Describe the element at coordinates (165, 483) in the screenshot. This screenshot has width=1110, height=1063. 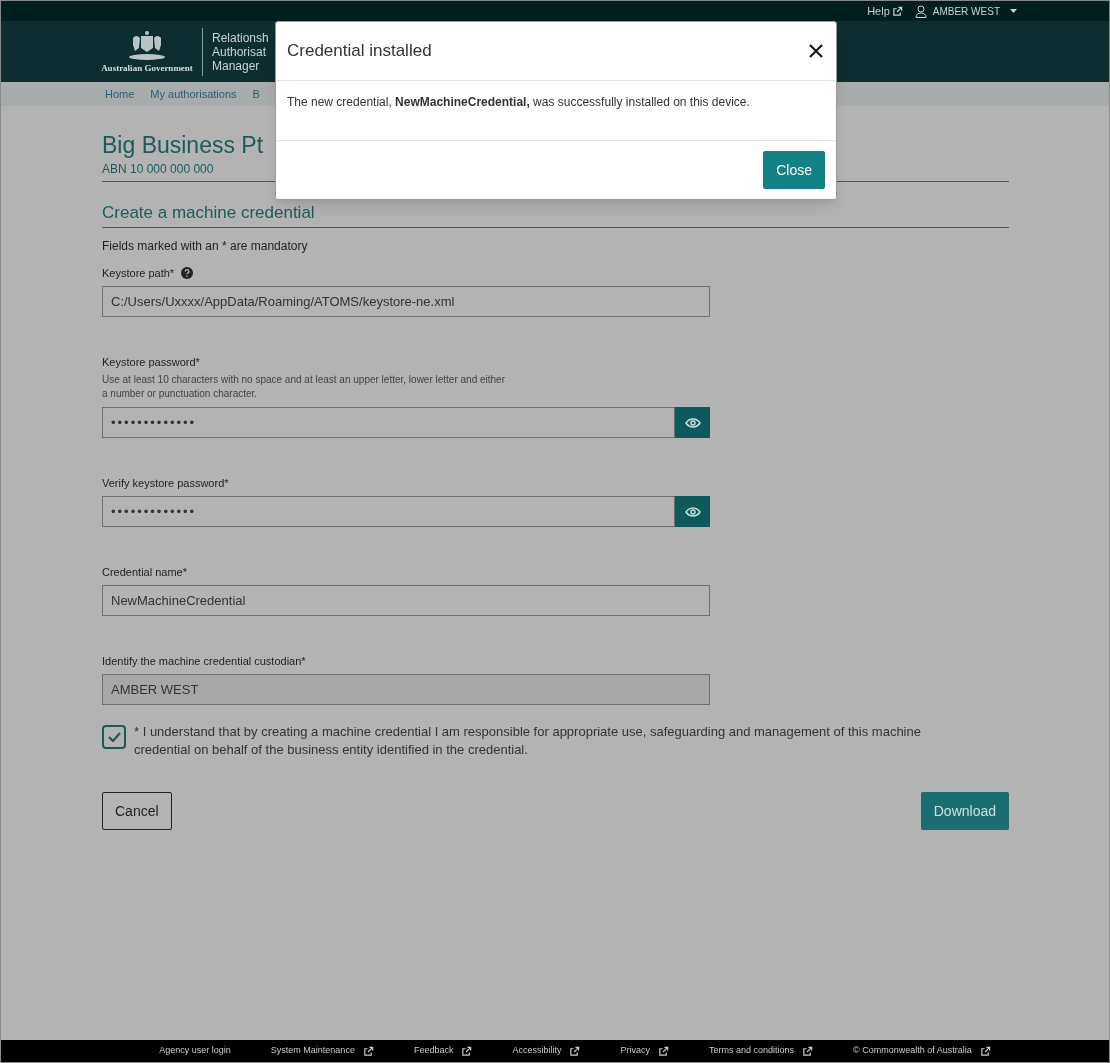
I see `field-label: Verify keystore password*` at that location.